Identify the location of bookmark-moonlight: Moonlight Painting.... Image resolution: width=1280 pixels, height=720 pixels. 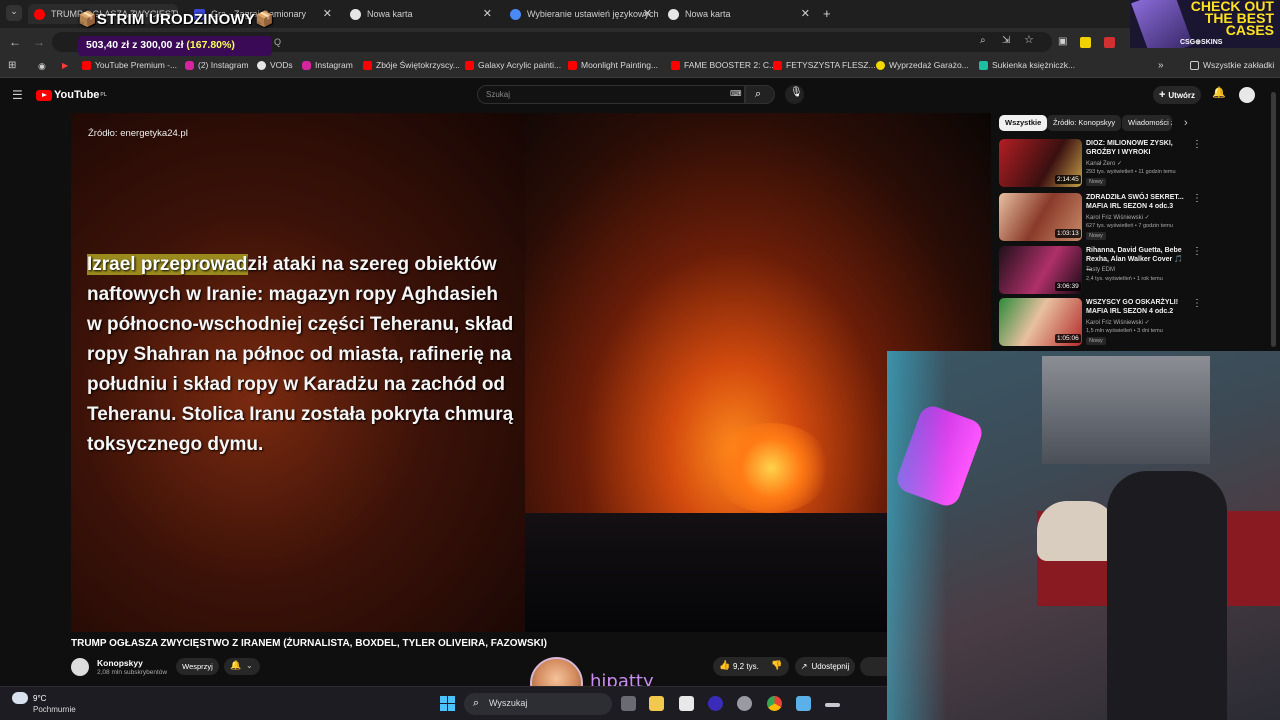
(613, 65).